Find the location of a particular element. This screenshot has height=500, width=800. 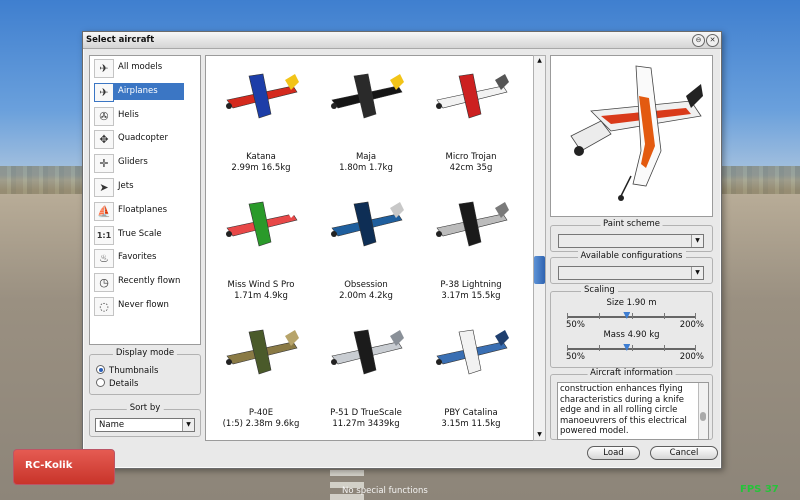

category-item-gliders: ✛ Gliders is located at coordinates (145, 163).